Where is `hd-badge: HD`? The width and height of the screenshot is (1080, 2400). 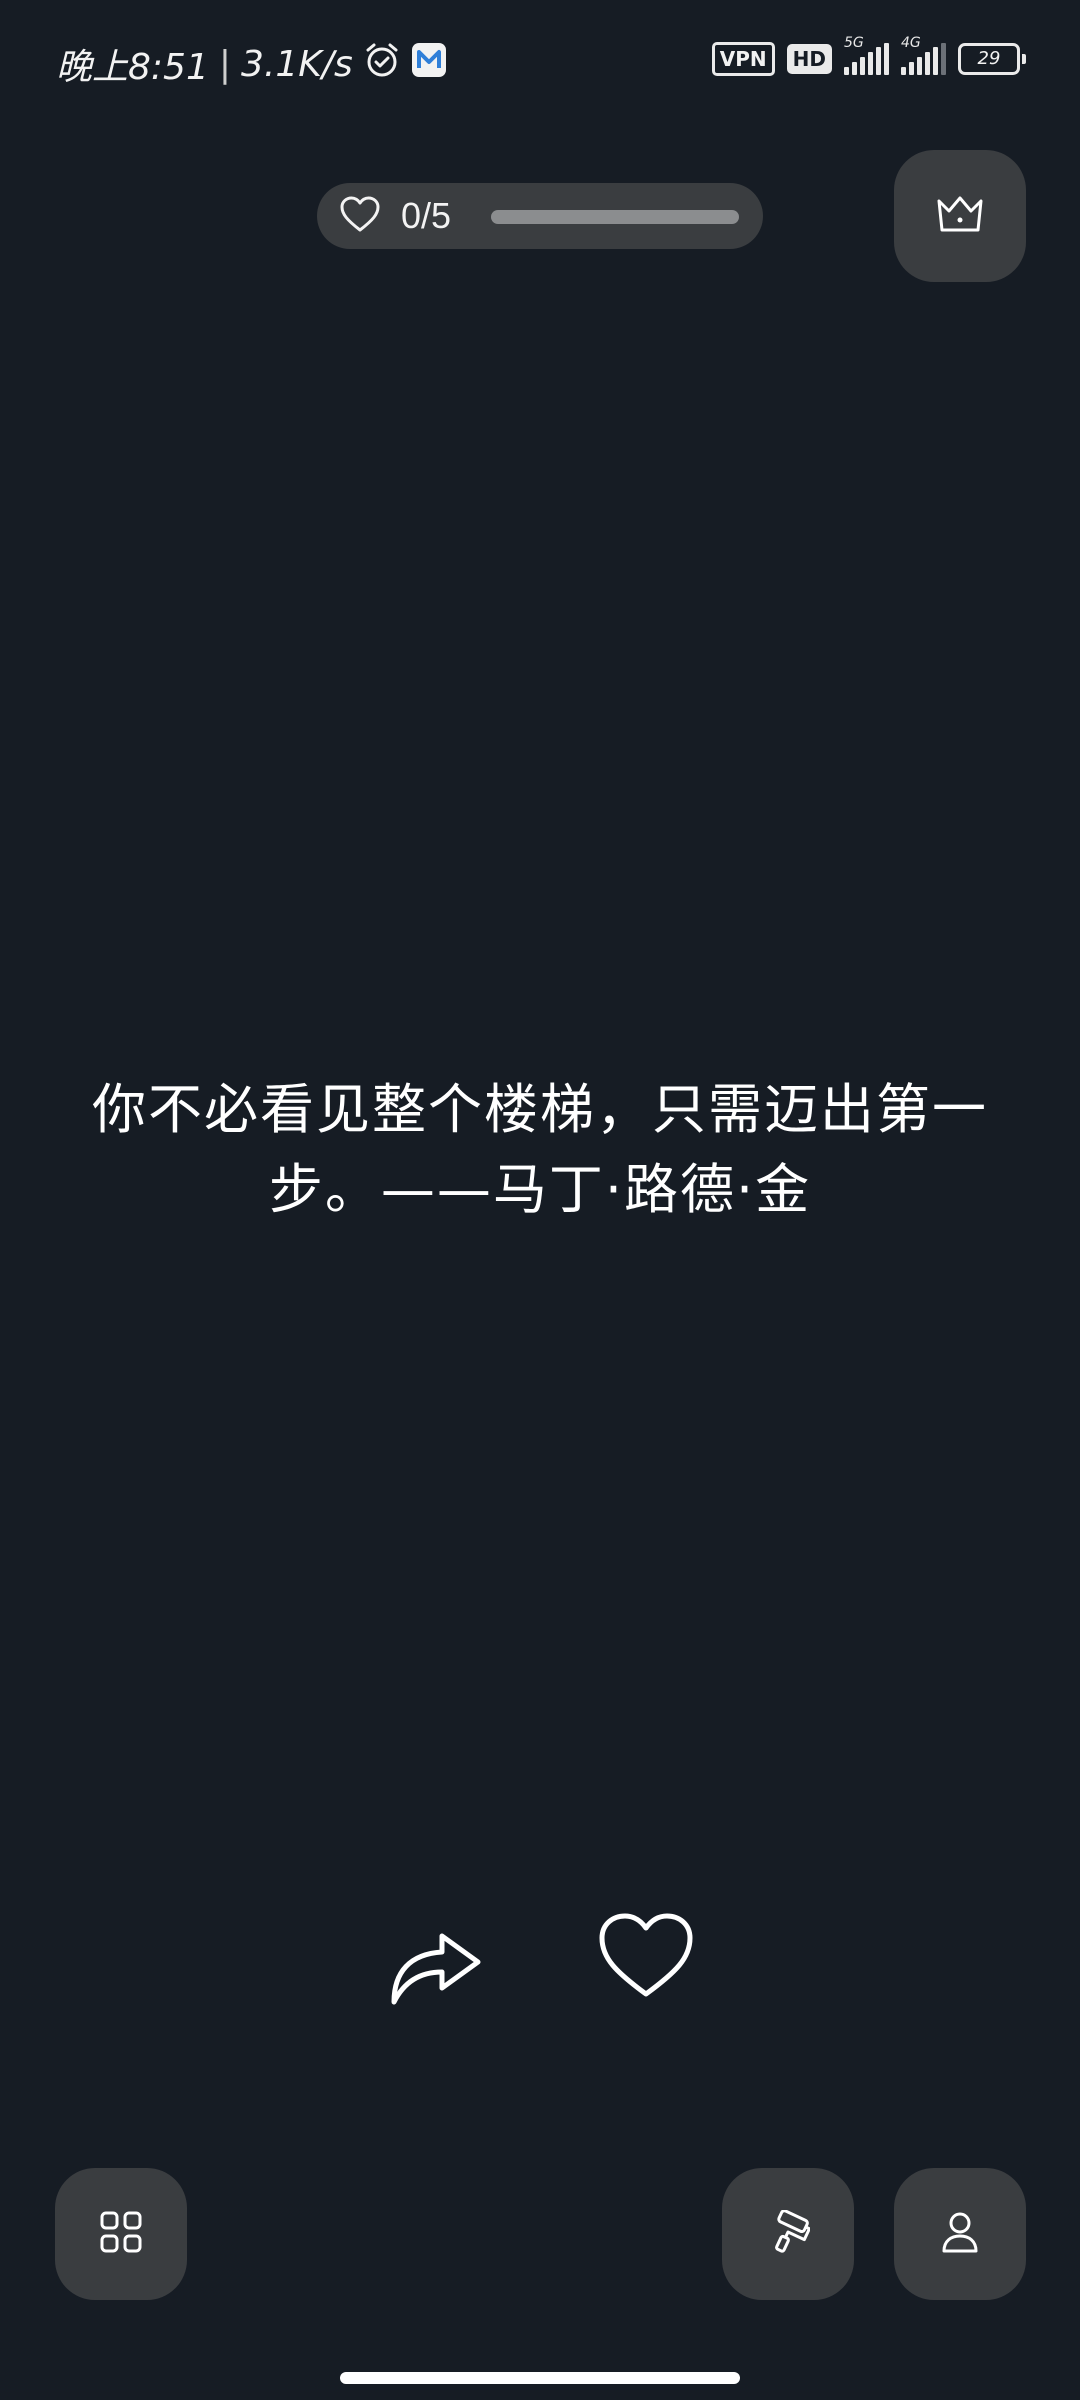 hd-badge: HD is located at coordinates (809, 59).